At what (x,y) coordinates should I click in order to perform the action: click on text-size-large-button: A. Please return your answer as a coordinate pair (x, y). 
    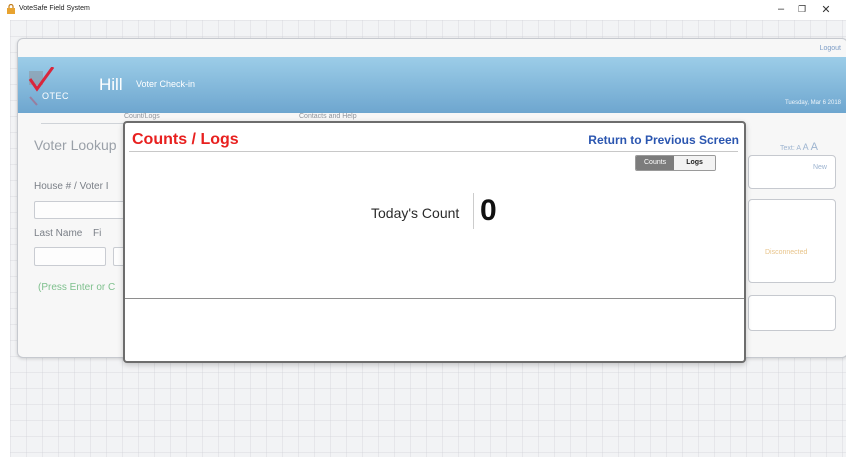
    Looking at the image, I should click on (814, 147).